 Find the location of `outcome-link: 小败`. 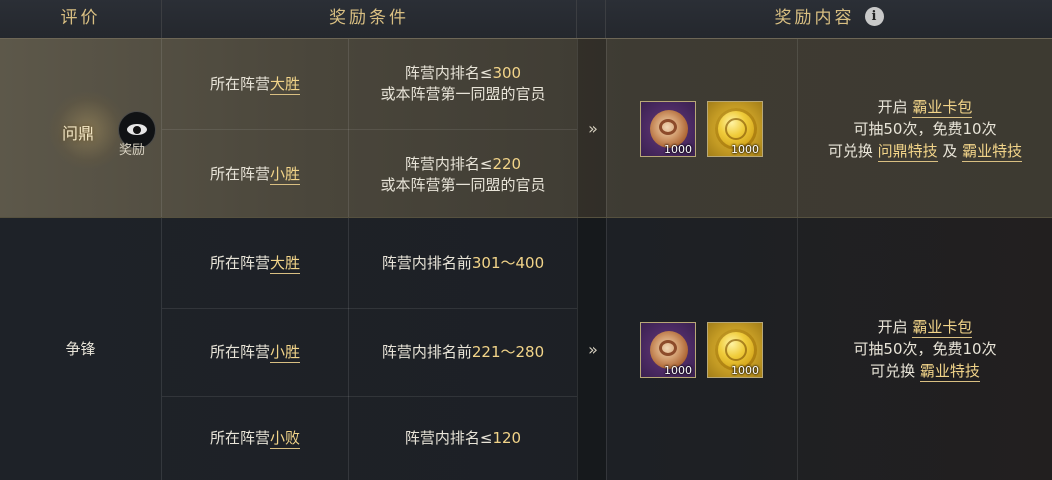

outcome-link: 小败 is located at coordinates (285, 439).